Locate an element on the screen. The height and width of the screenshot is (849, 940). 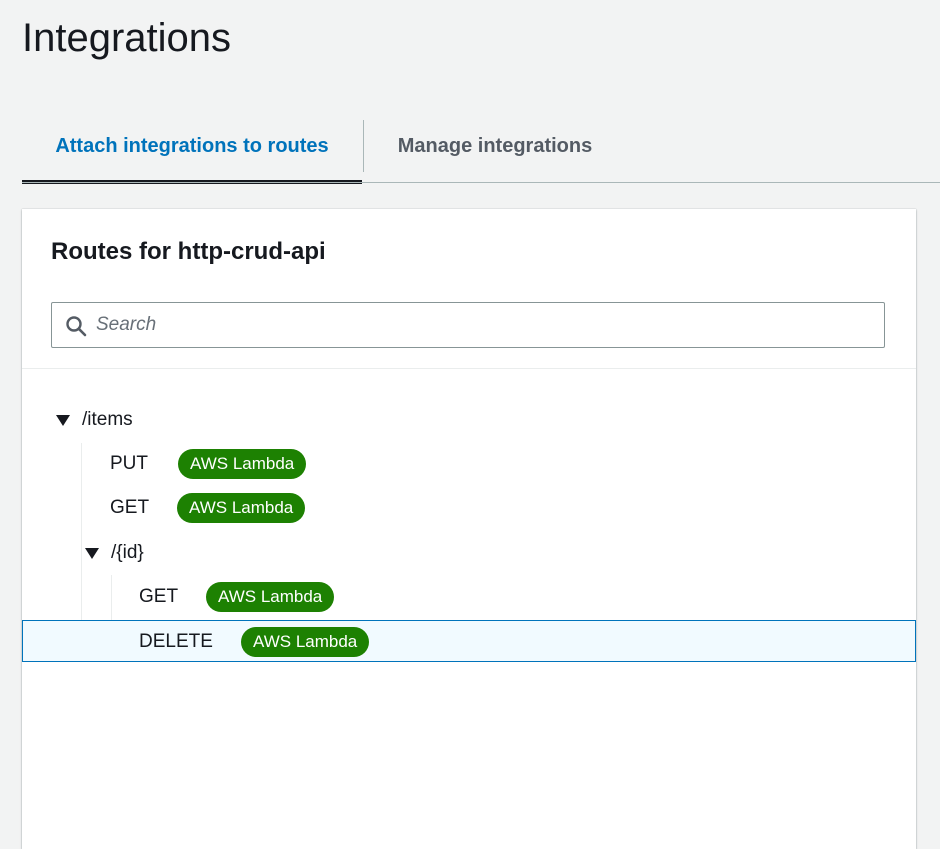
route-resource-id: /{id} is located at coordinates (469, 553).